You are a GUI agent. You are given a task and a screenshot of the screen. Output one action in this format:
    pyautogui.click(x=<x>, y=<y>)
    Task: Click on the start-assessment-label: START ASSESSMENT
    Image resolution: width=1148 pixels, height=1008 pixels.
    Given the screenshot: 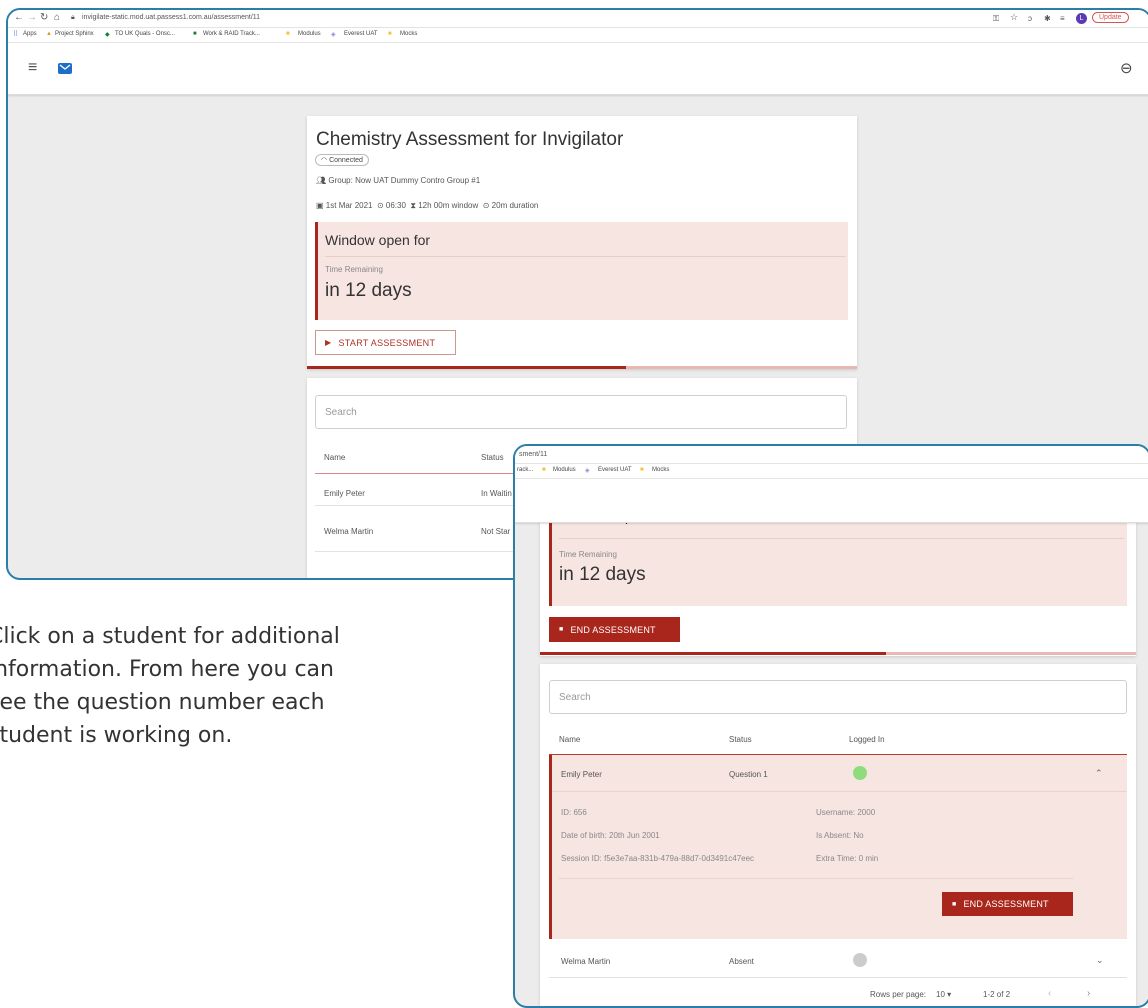 What is the action you would take?
    pyautogui.click(x=387, y=342)
    